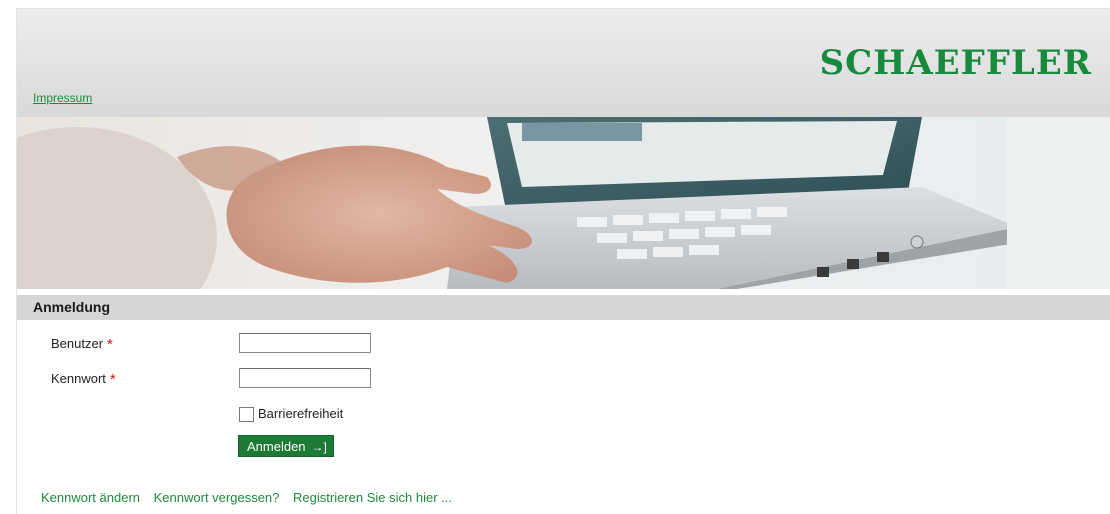  What do you see at coordinates (90, 497) in the screenshot?
I see `change-password-link: Kennwort ändern` at bounding box center [90, 497].